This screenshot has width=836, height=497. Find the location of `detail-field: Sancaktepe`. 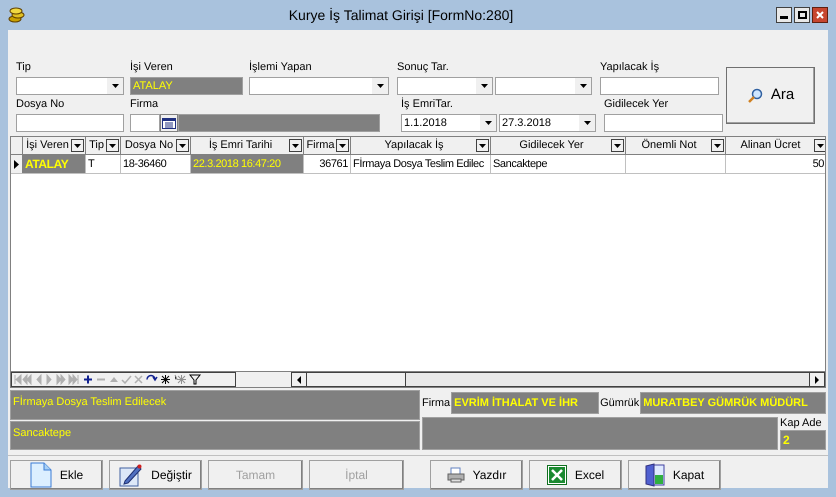

detail-field: Sancaktepe is located at coordinates (215, 435).